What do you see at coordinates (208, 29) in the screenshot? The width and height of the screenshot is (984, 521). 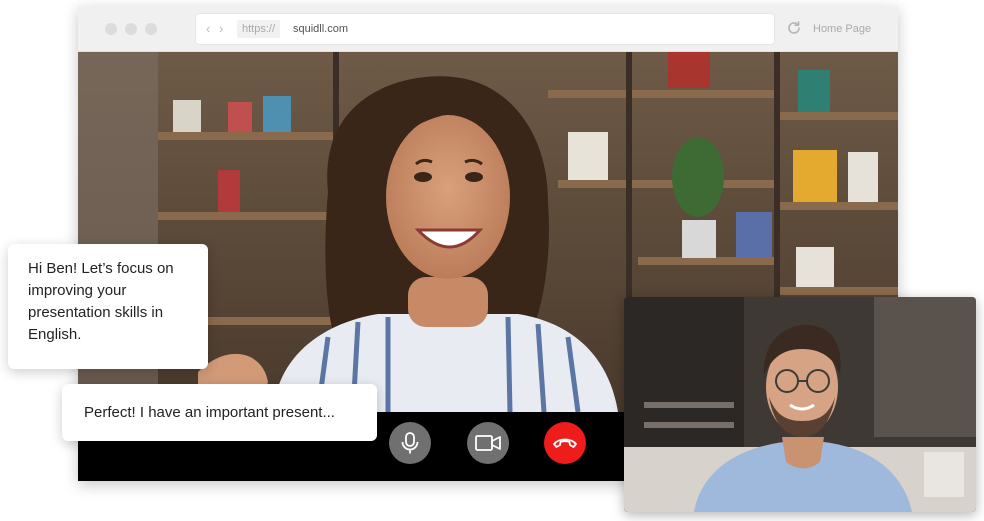 I see `back-arrow-icon: ‹` at bounding box center [208, 29].